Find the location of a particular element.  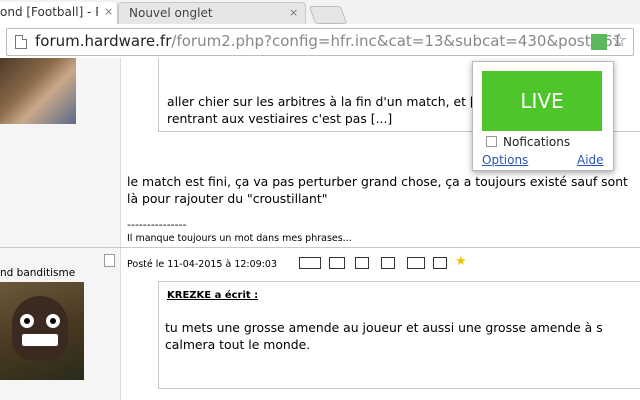

tab-forum: ond [Football] - P × is located at coordinates (59, 13).